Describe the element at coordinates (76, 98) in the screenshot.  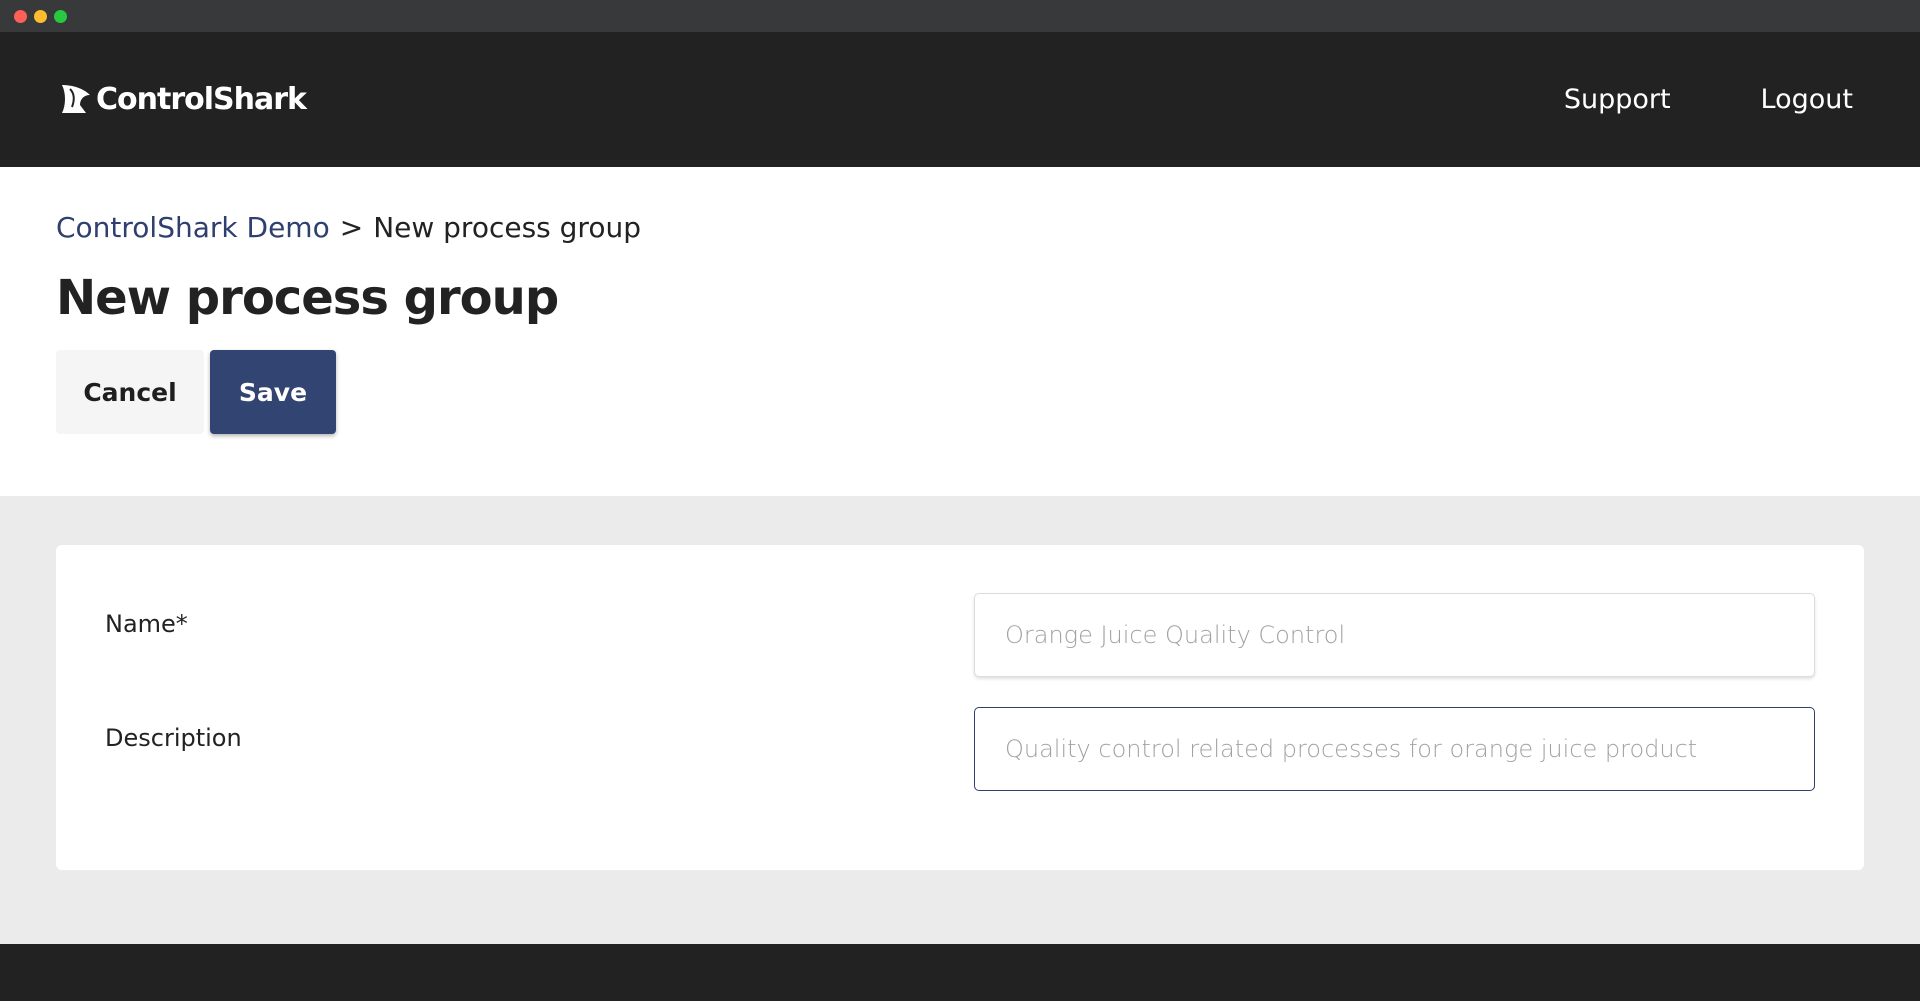
I see `shark-fin-logo-icon` at that location.